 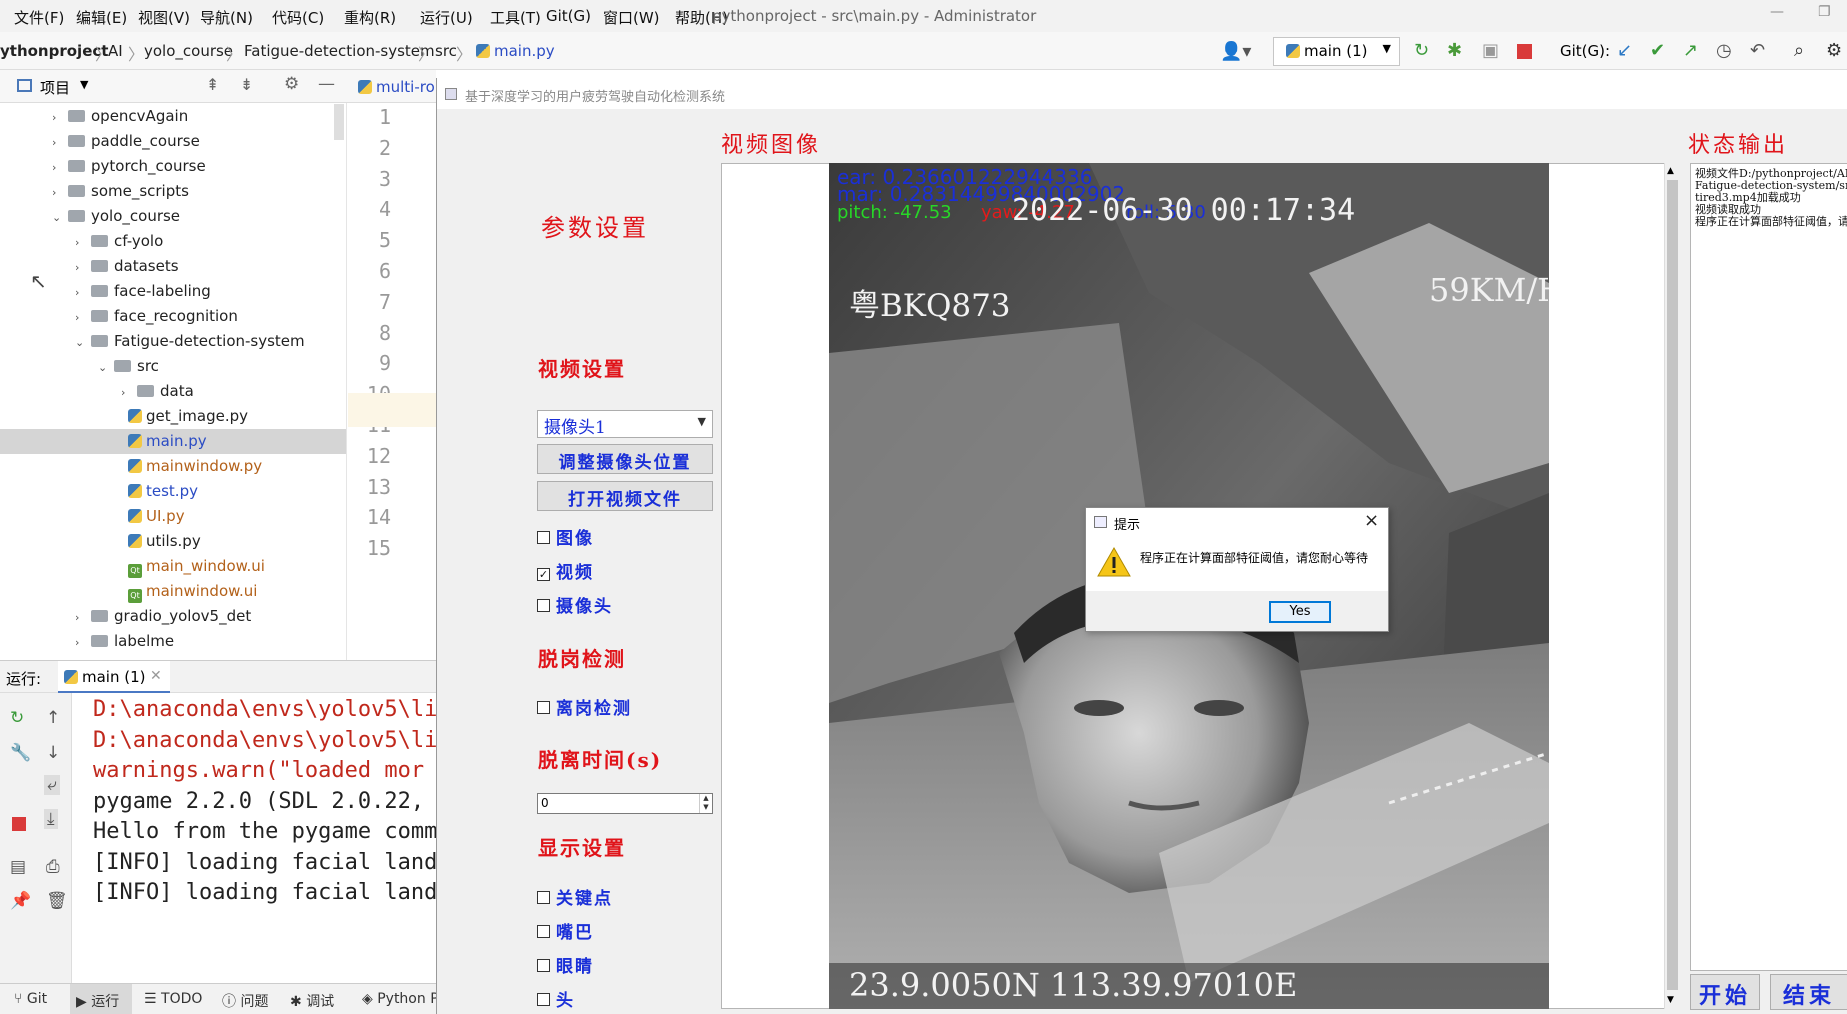 I want to click on menu-item: Git(G), so click(x=568, y=16).